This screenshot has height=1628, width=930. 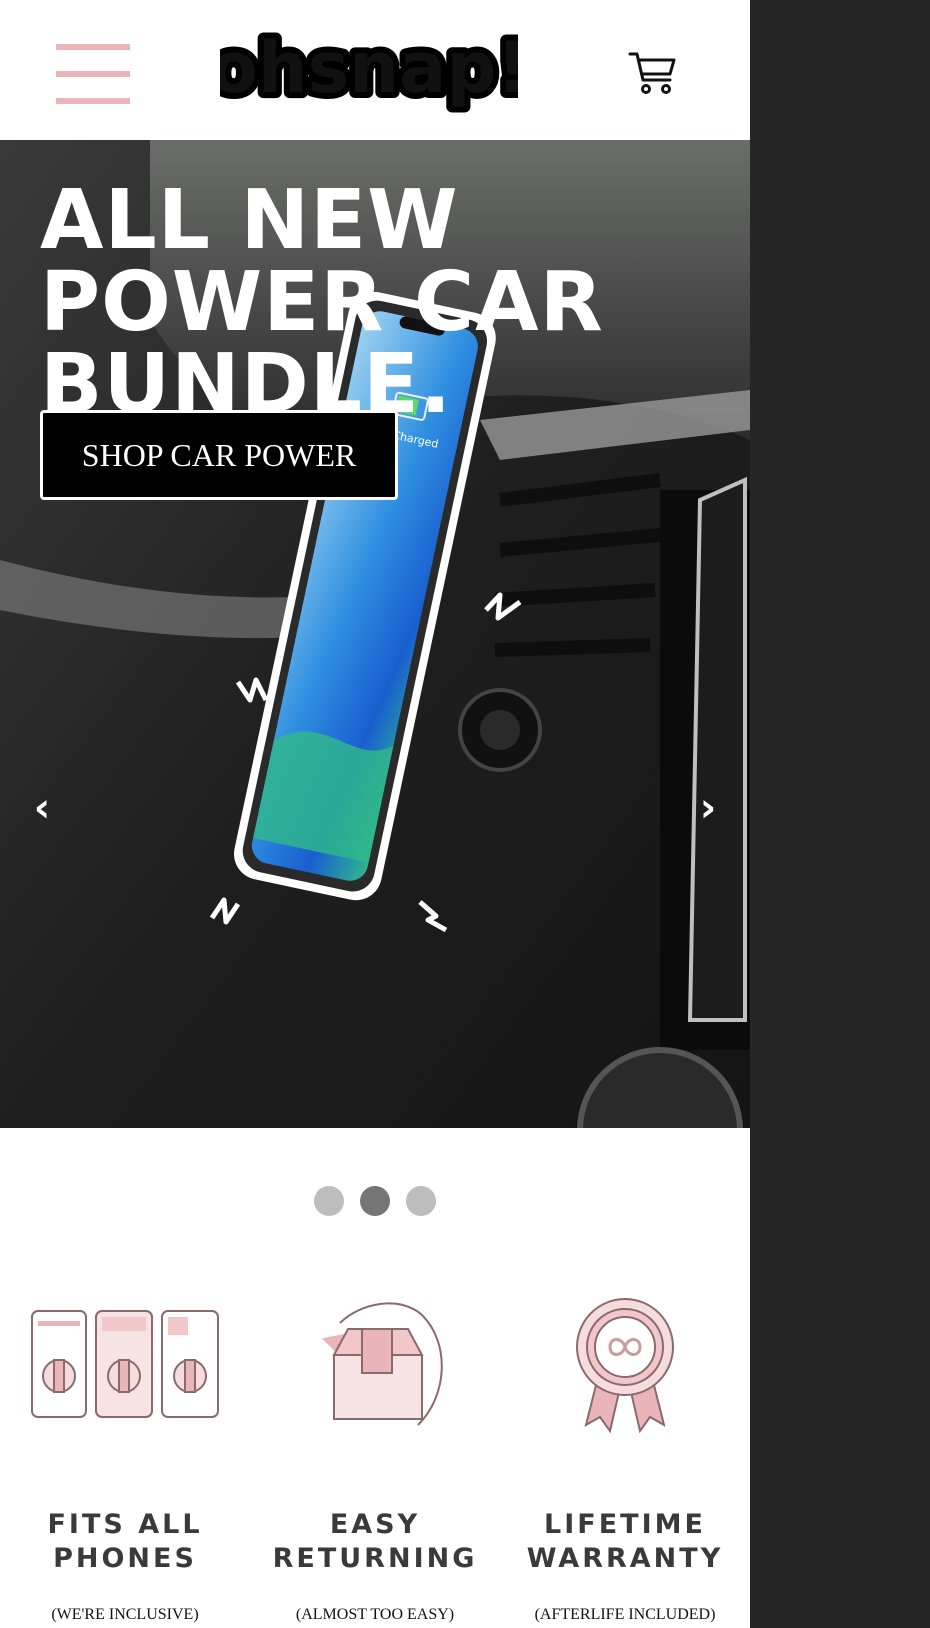 I want to click on return-box-icon, so click(x=375, y=1365).